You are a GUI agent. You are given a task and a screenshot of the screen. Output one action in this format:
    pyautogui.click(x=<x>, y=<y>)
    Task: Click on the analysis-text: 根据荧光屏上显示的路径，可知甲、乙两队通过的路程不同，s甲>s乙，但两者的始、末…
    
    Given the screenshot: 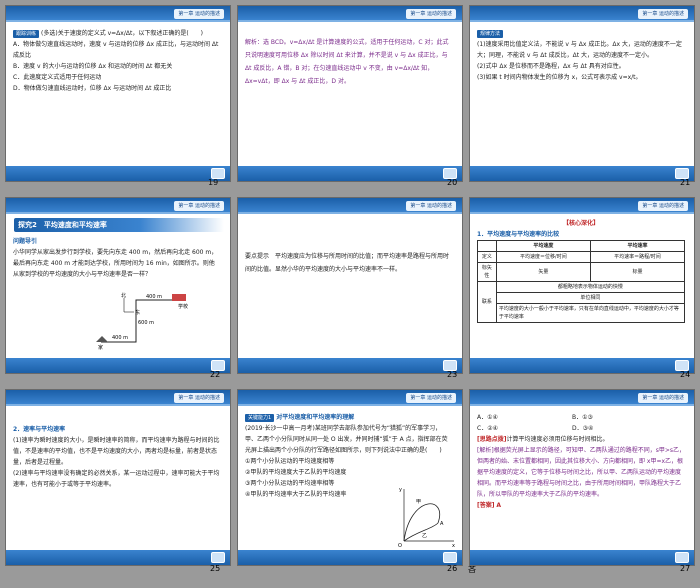 What is the action you would take?
    pyautogui.click(x=581, y=472)
    